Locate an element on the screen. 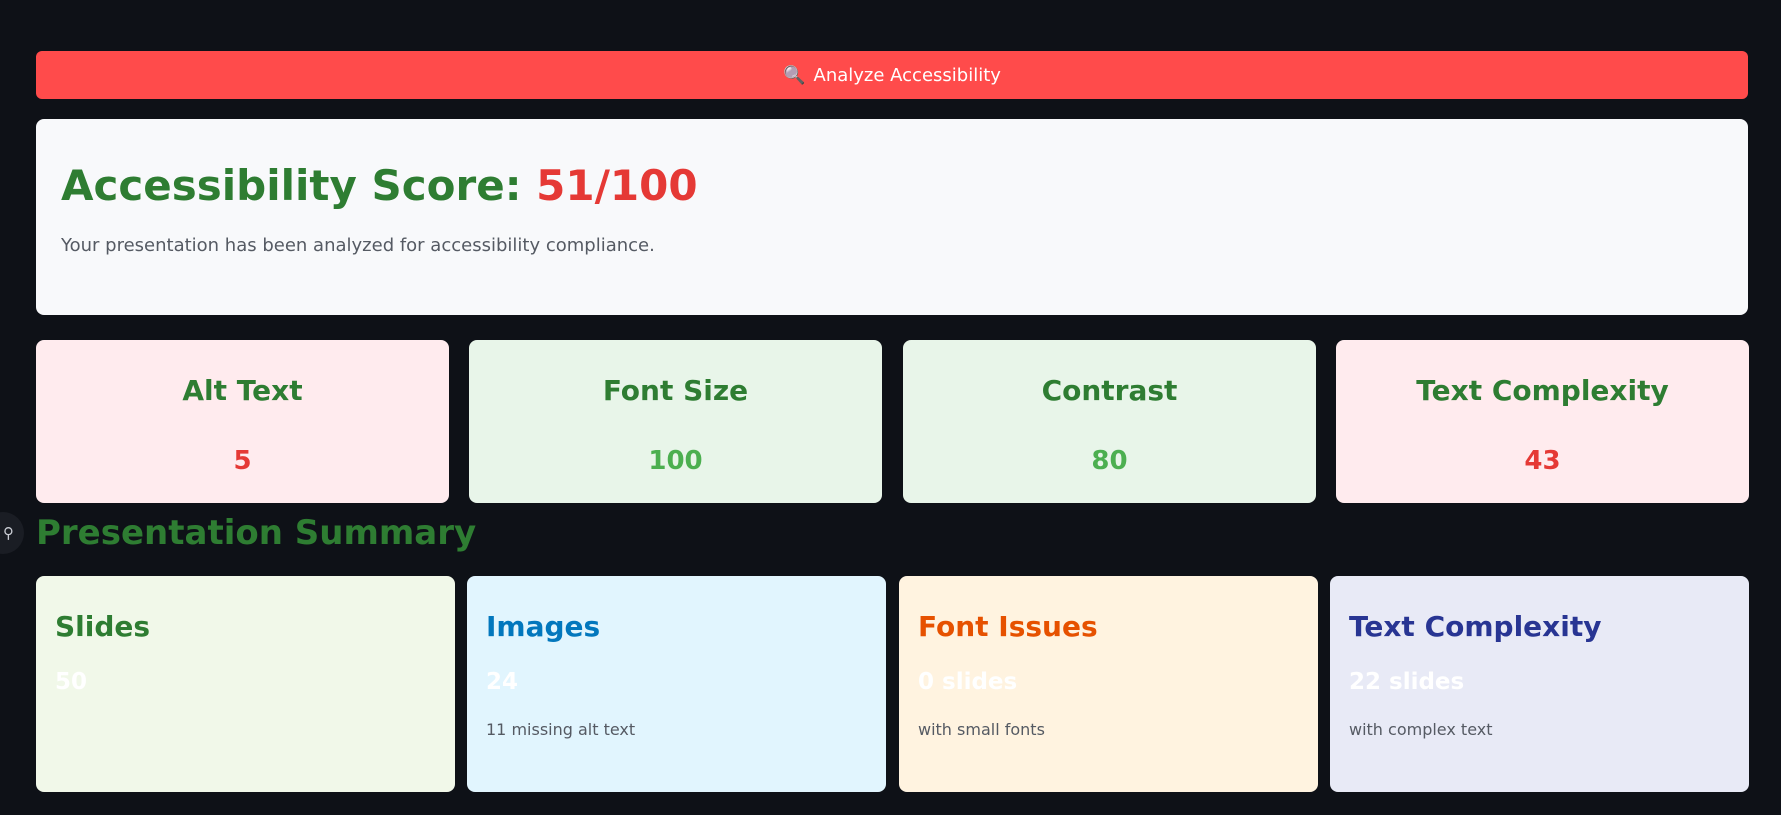 This screenshot has height=815, width=1781. summary-card-slides: Slides 50 is located at coordinates (245, 684).